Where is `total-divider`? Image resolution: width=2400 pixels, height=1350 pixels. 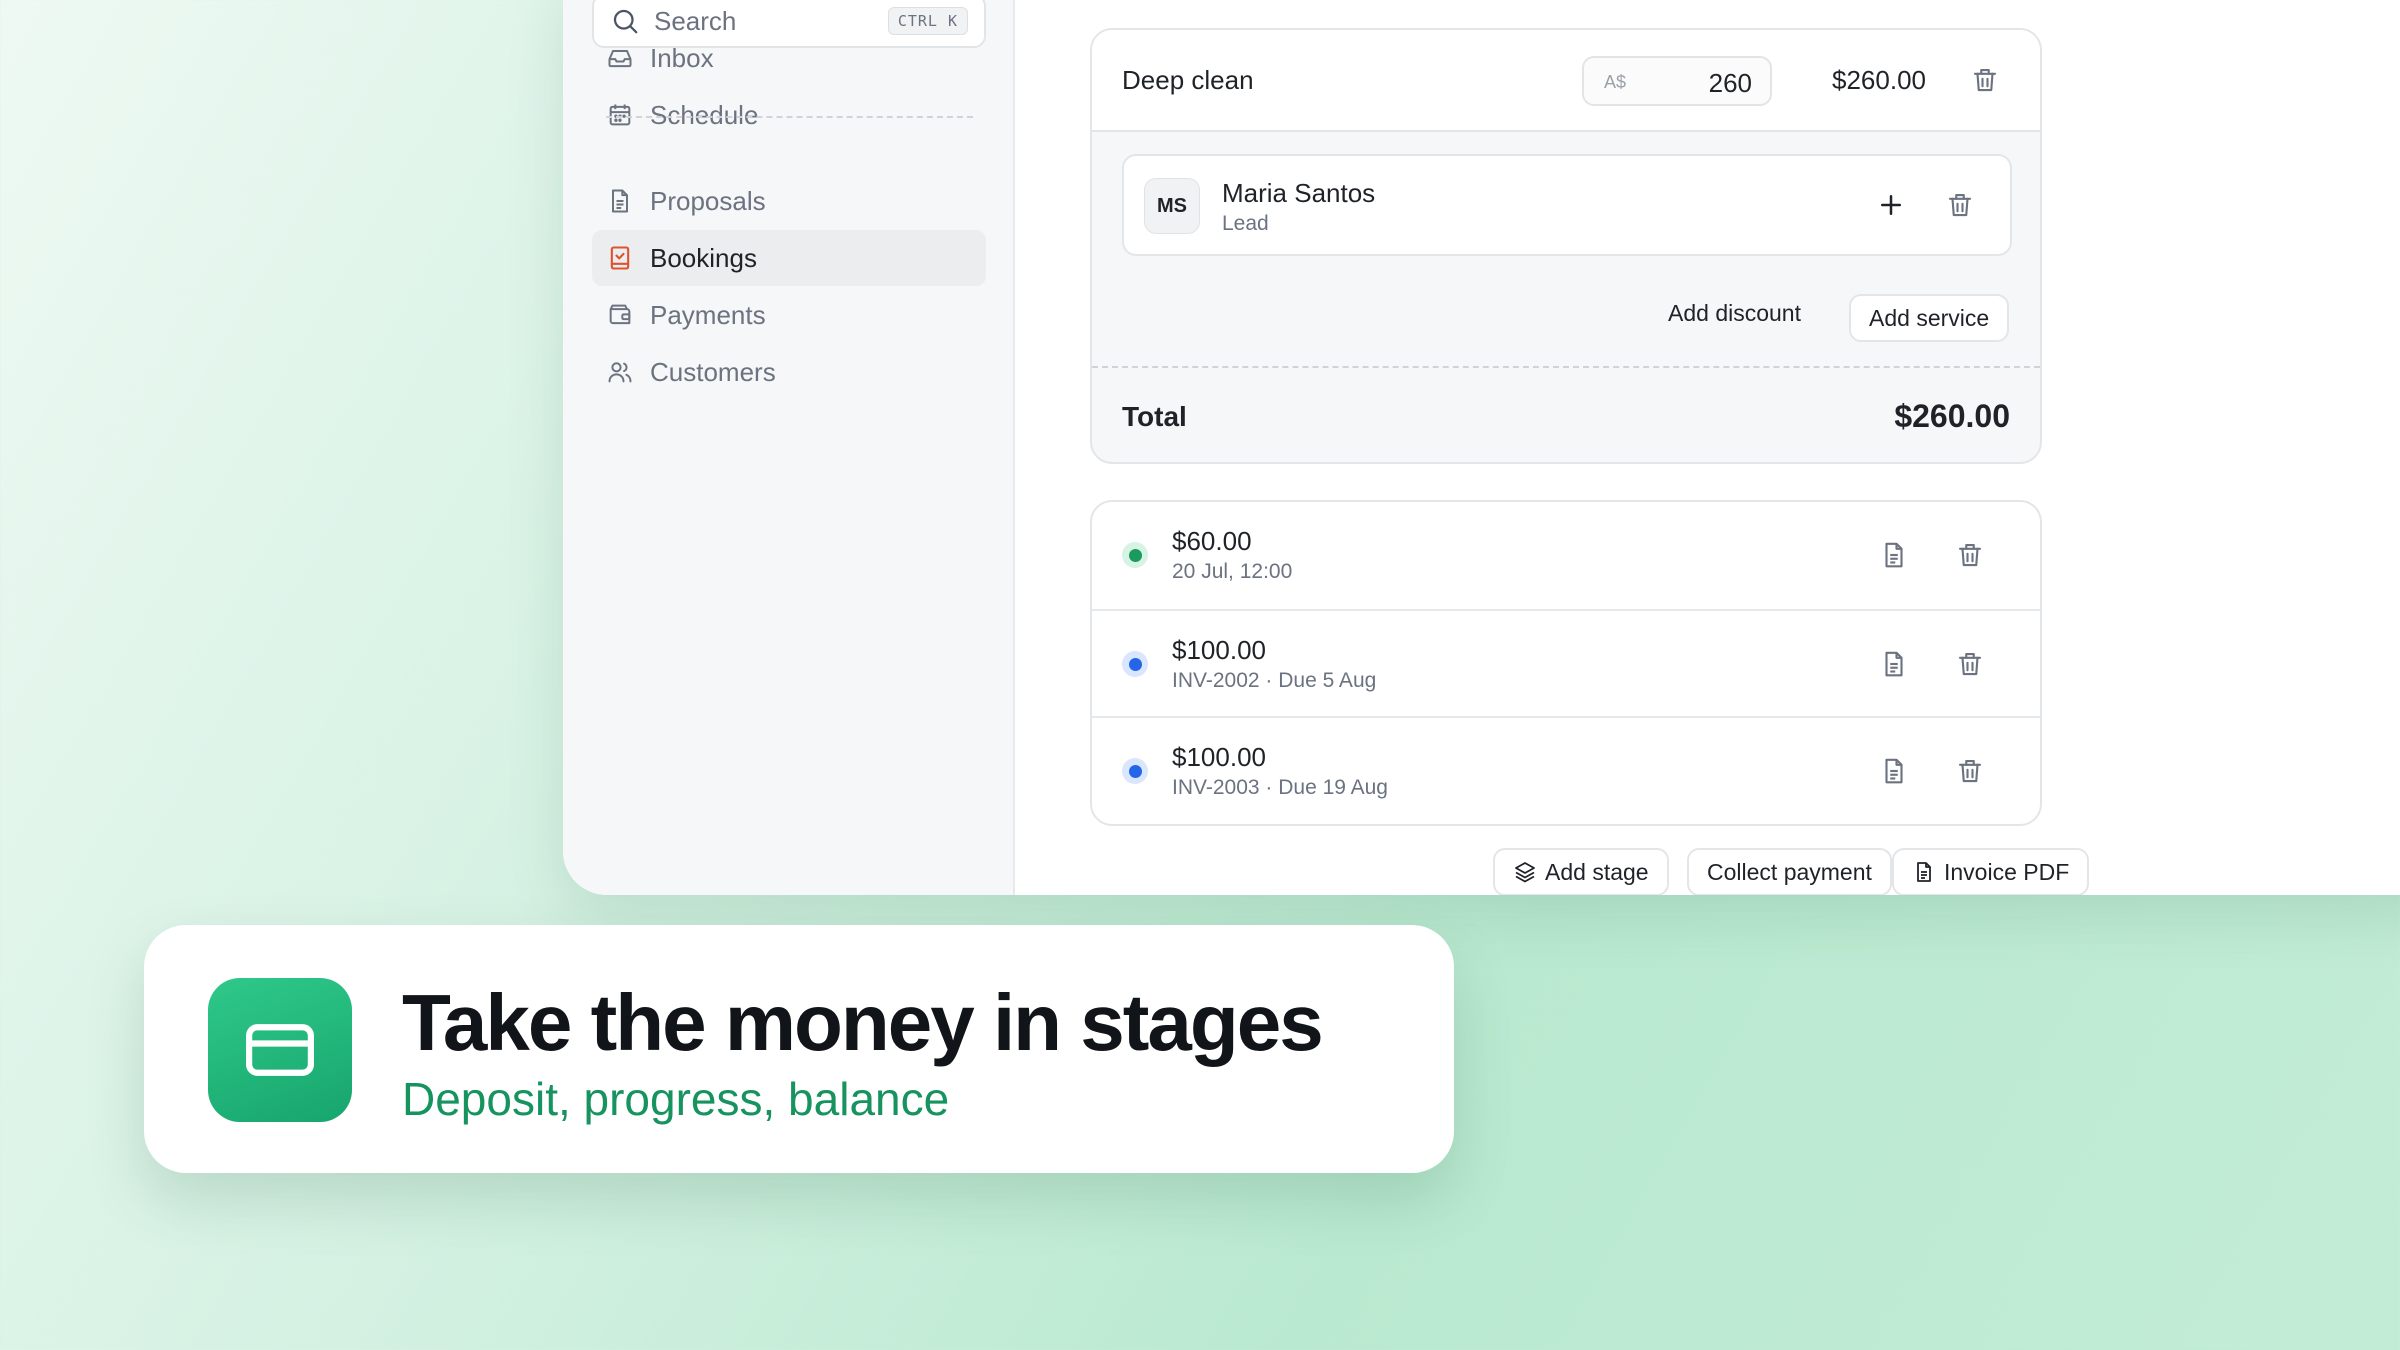 total-divider is located at coordinates (1566, 367).